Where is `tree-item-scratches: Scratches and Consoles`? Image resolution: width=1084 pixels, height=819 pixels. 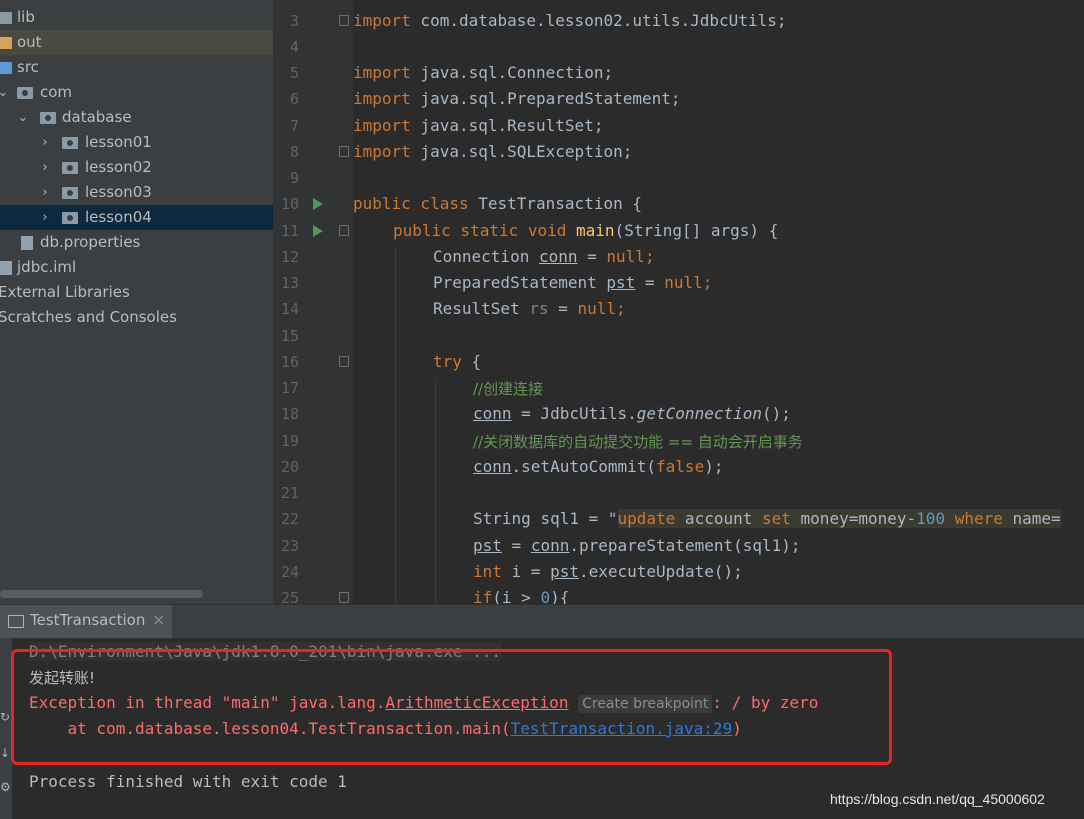
tree-item-scratches: Scratches and Consoles is located at coordinates (136, 317).